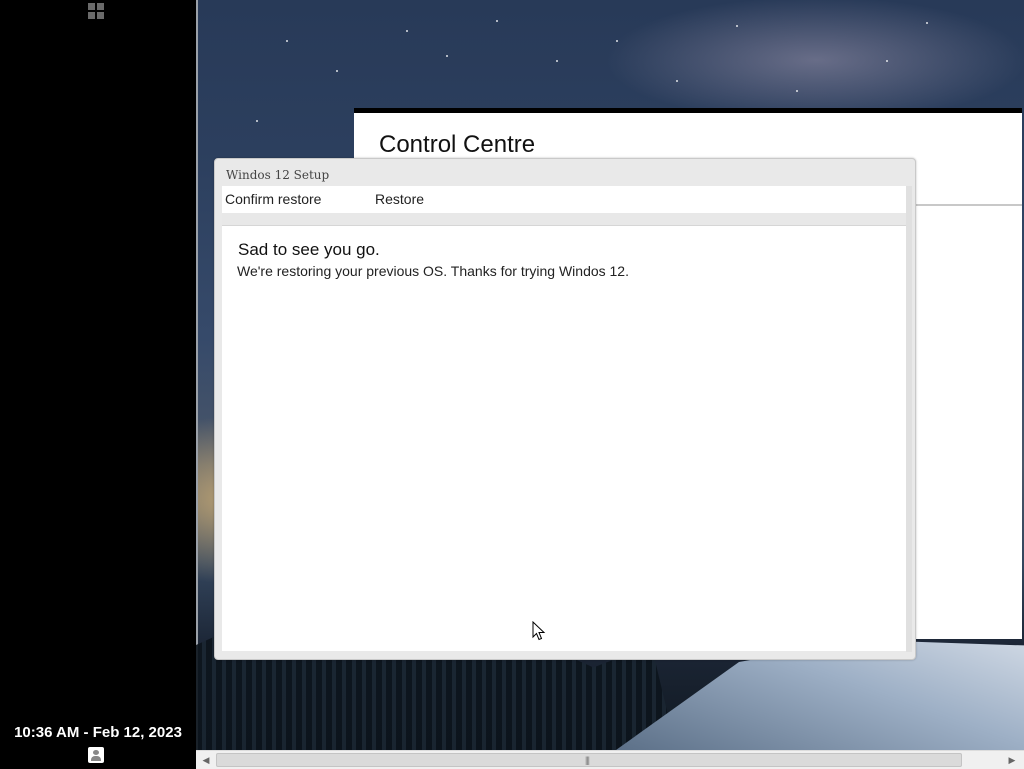 This screenshot has height=769, width=1024. What do you see at coordinates (539, 631) in the screenshot?
I see `mouse-cursor-icon` at bounding box center [539, 631].